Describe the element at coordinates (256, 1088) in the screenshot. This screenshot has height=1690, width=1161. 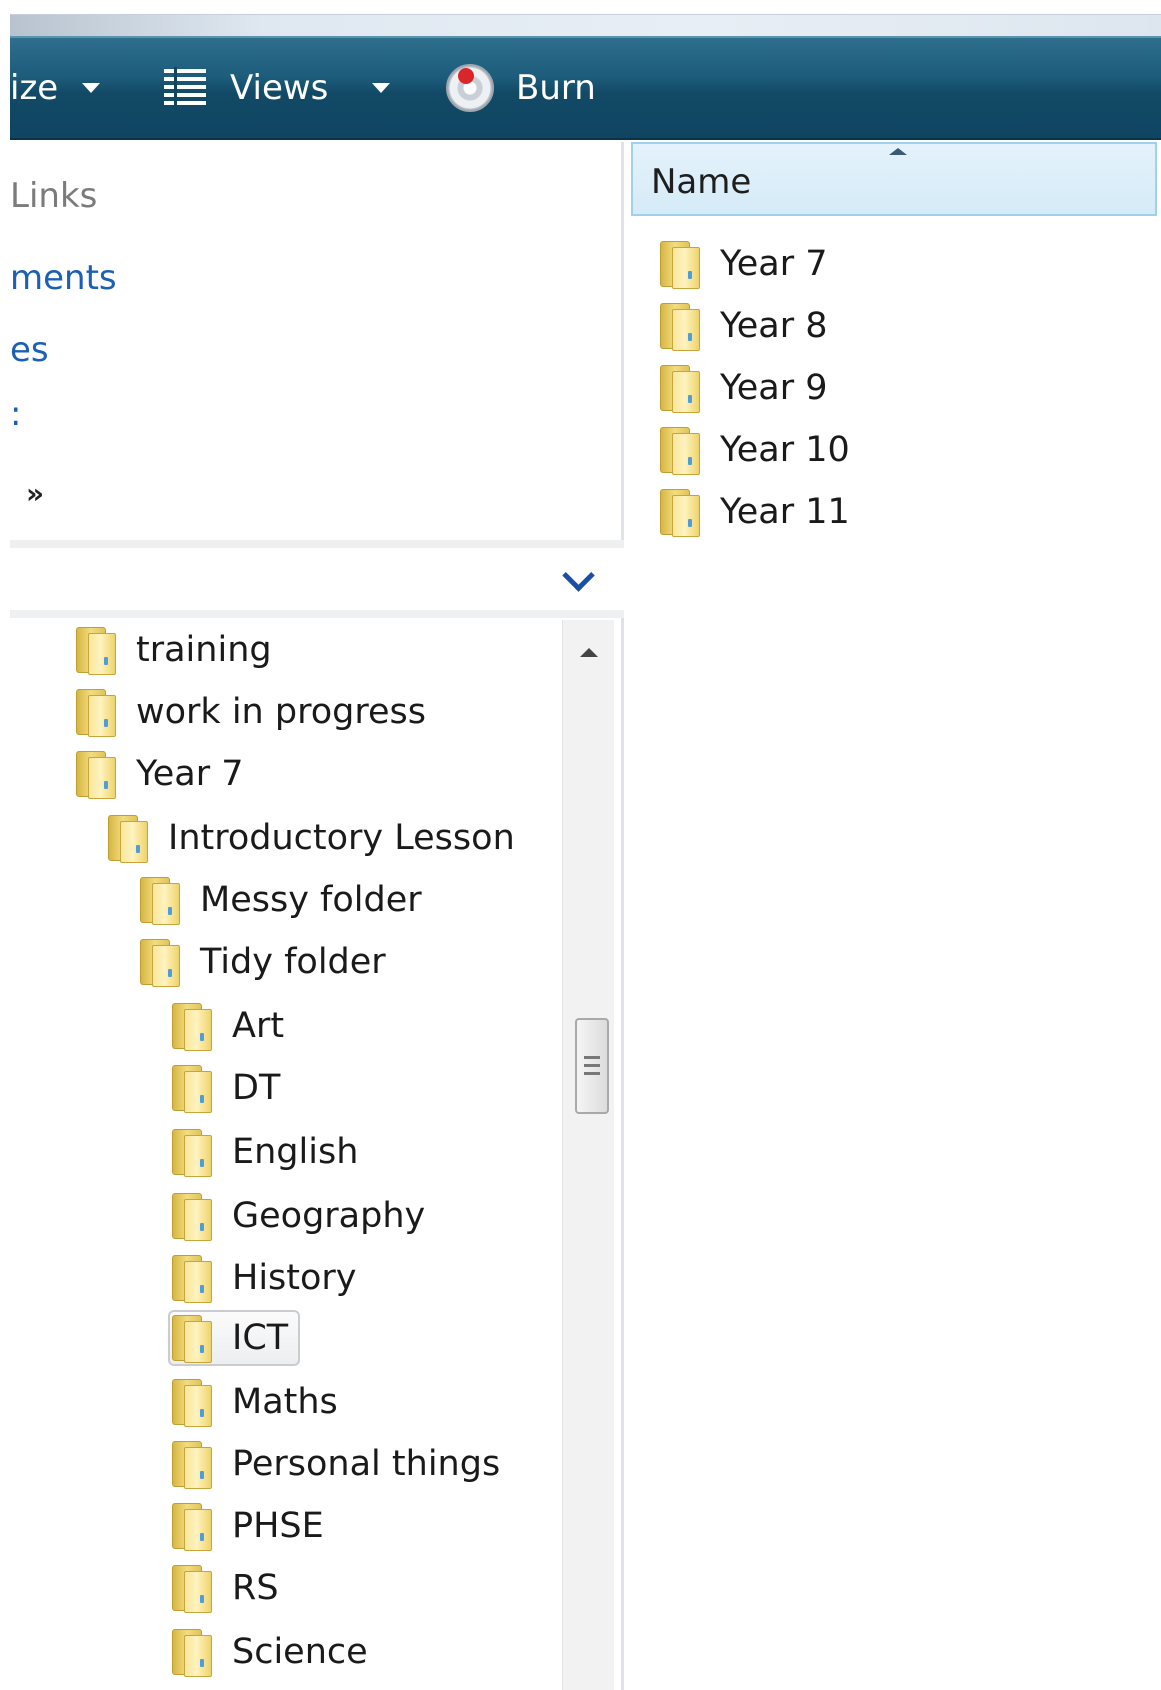
I see `tree-folder-label: DT` at that location.